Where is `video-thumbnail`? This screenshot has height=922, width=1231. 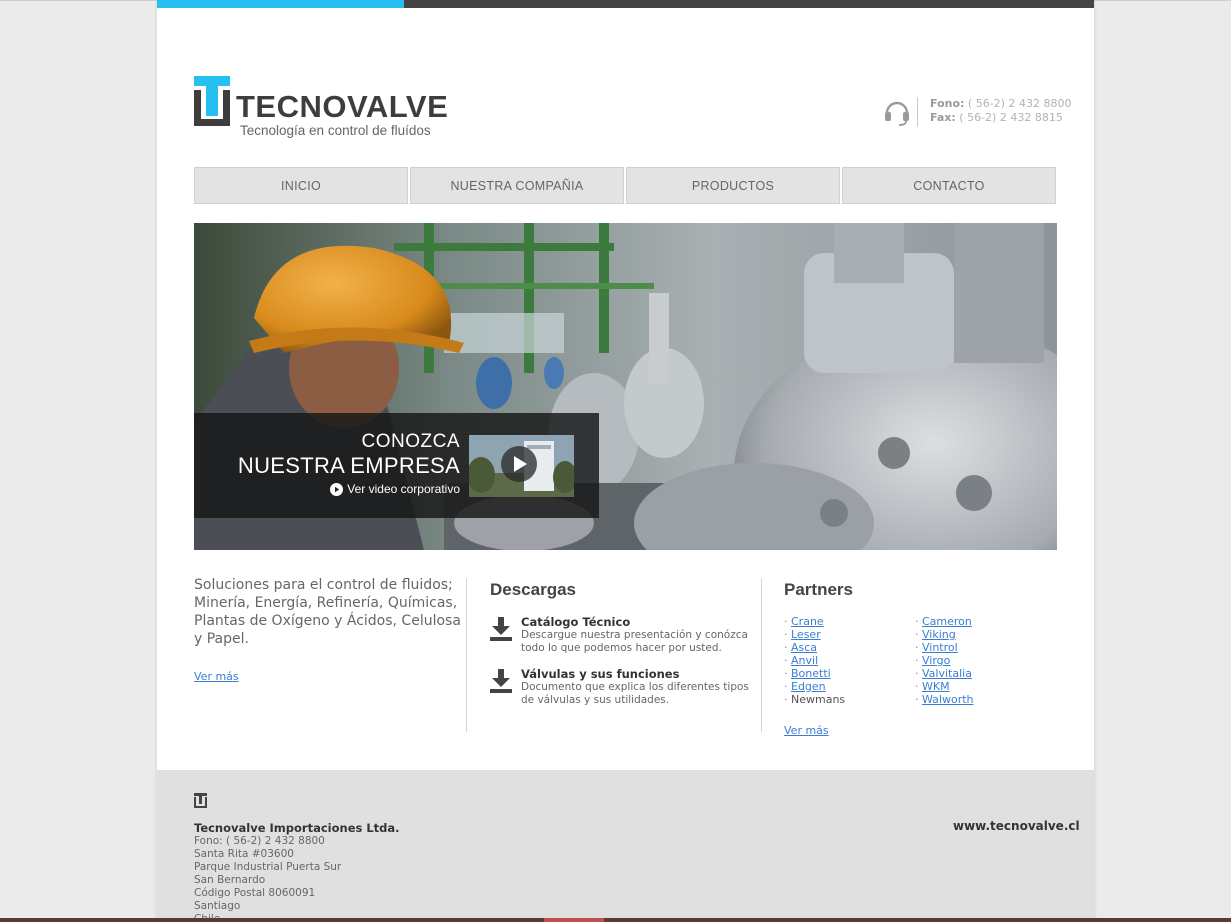 video-thumbnail is located at coordinates (521, 466).